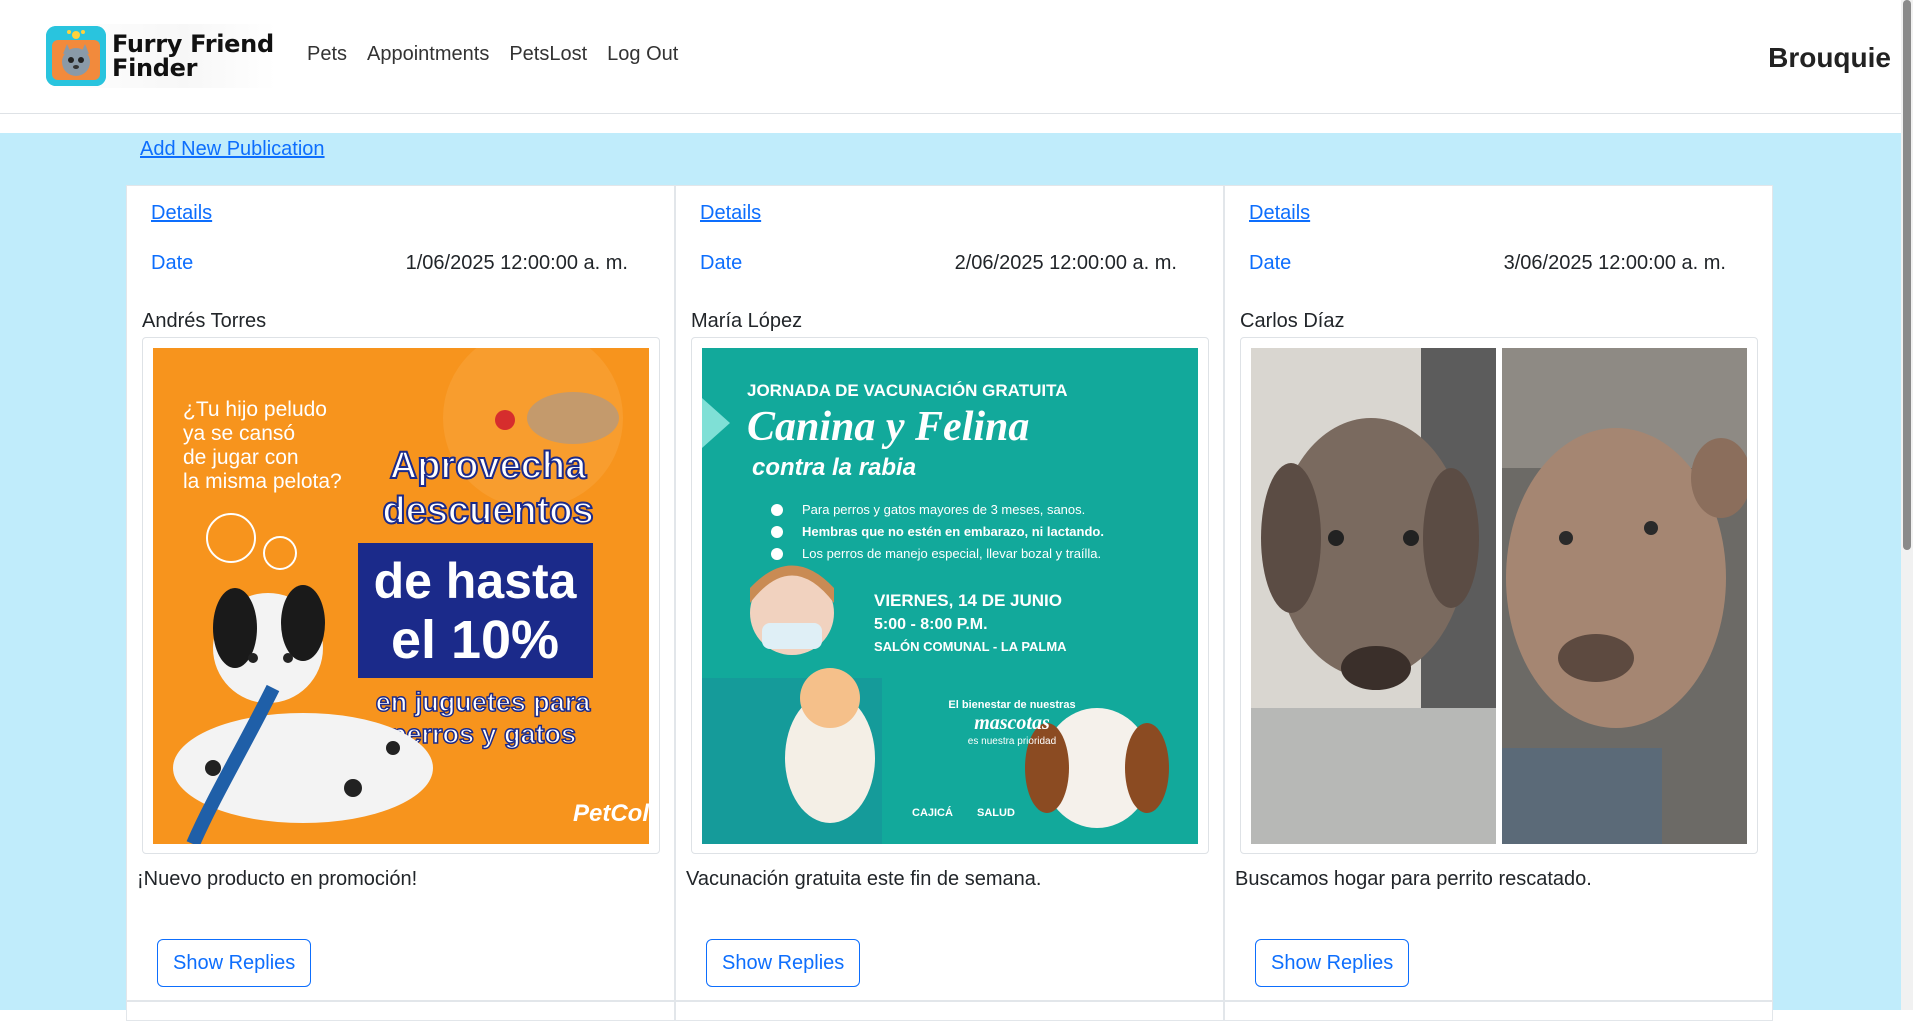 Image resolution: width=1913 pixels, height=1021 pixels. What do you see at coordinates (155, 68) in the screenshot?
I see `brand-name-line2: Finder` at bounding box center [155, 68].